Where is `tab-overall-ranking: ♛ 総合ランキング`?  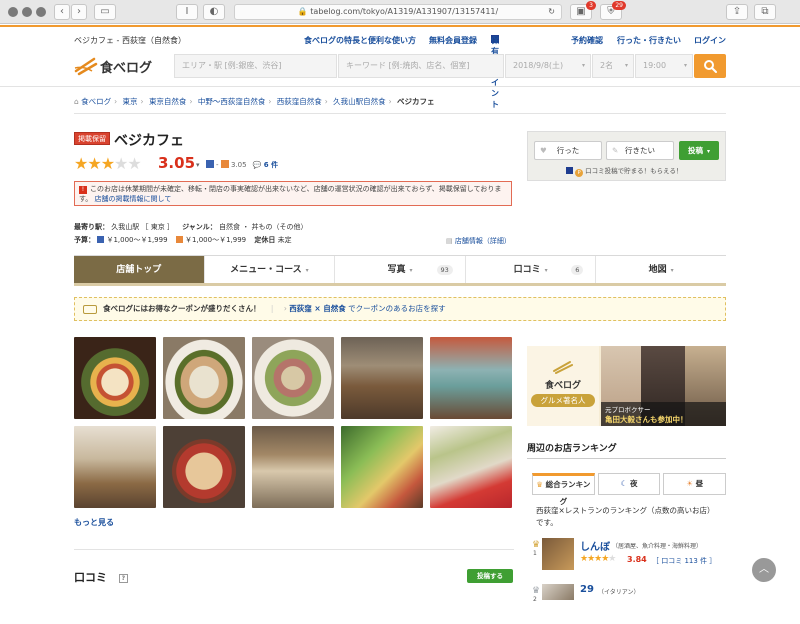 tab-overall-ranking: ♛ 総合ランキング is located at coordinates (563, 489).